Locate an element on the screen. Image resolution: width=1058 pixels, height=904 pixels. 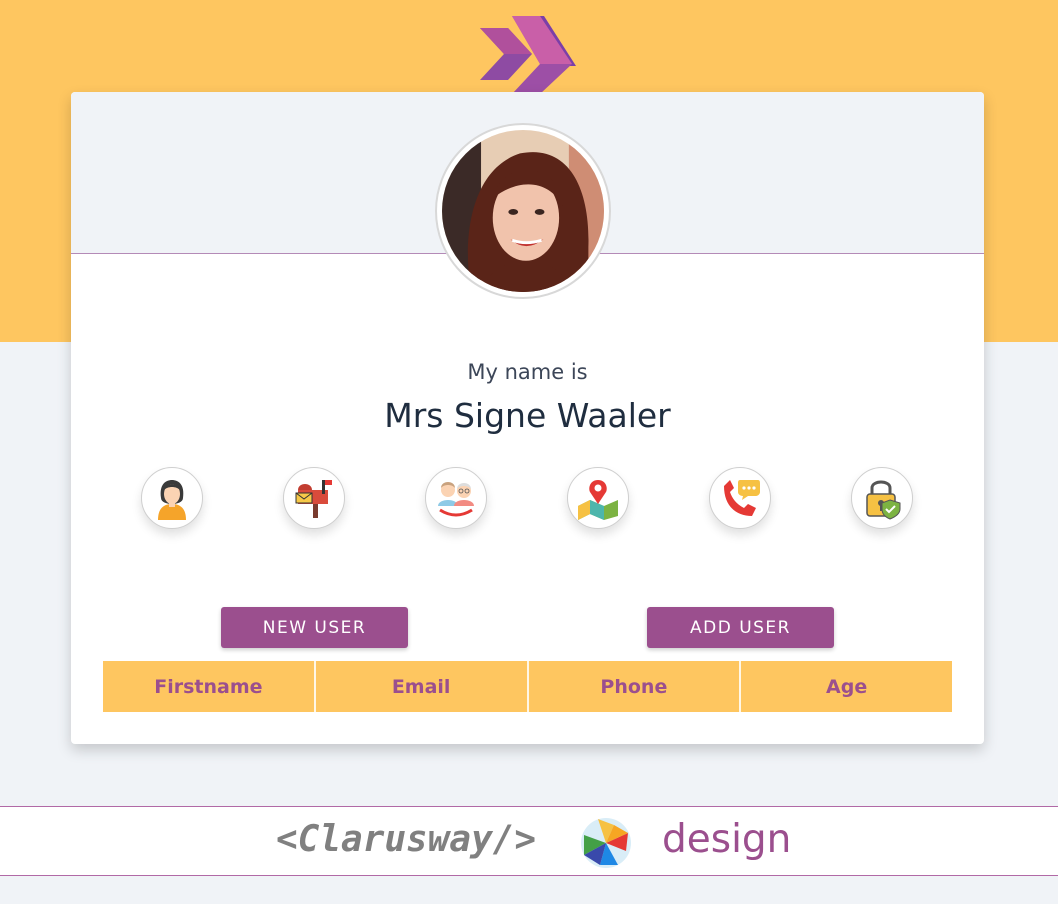
phone-chat-icon is located at coordinates (740, 498).